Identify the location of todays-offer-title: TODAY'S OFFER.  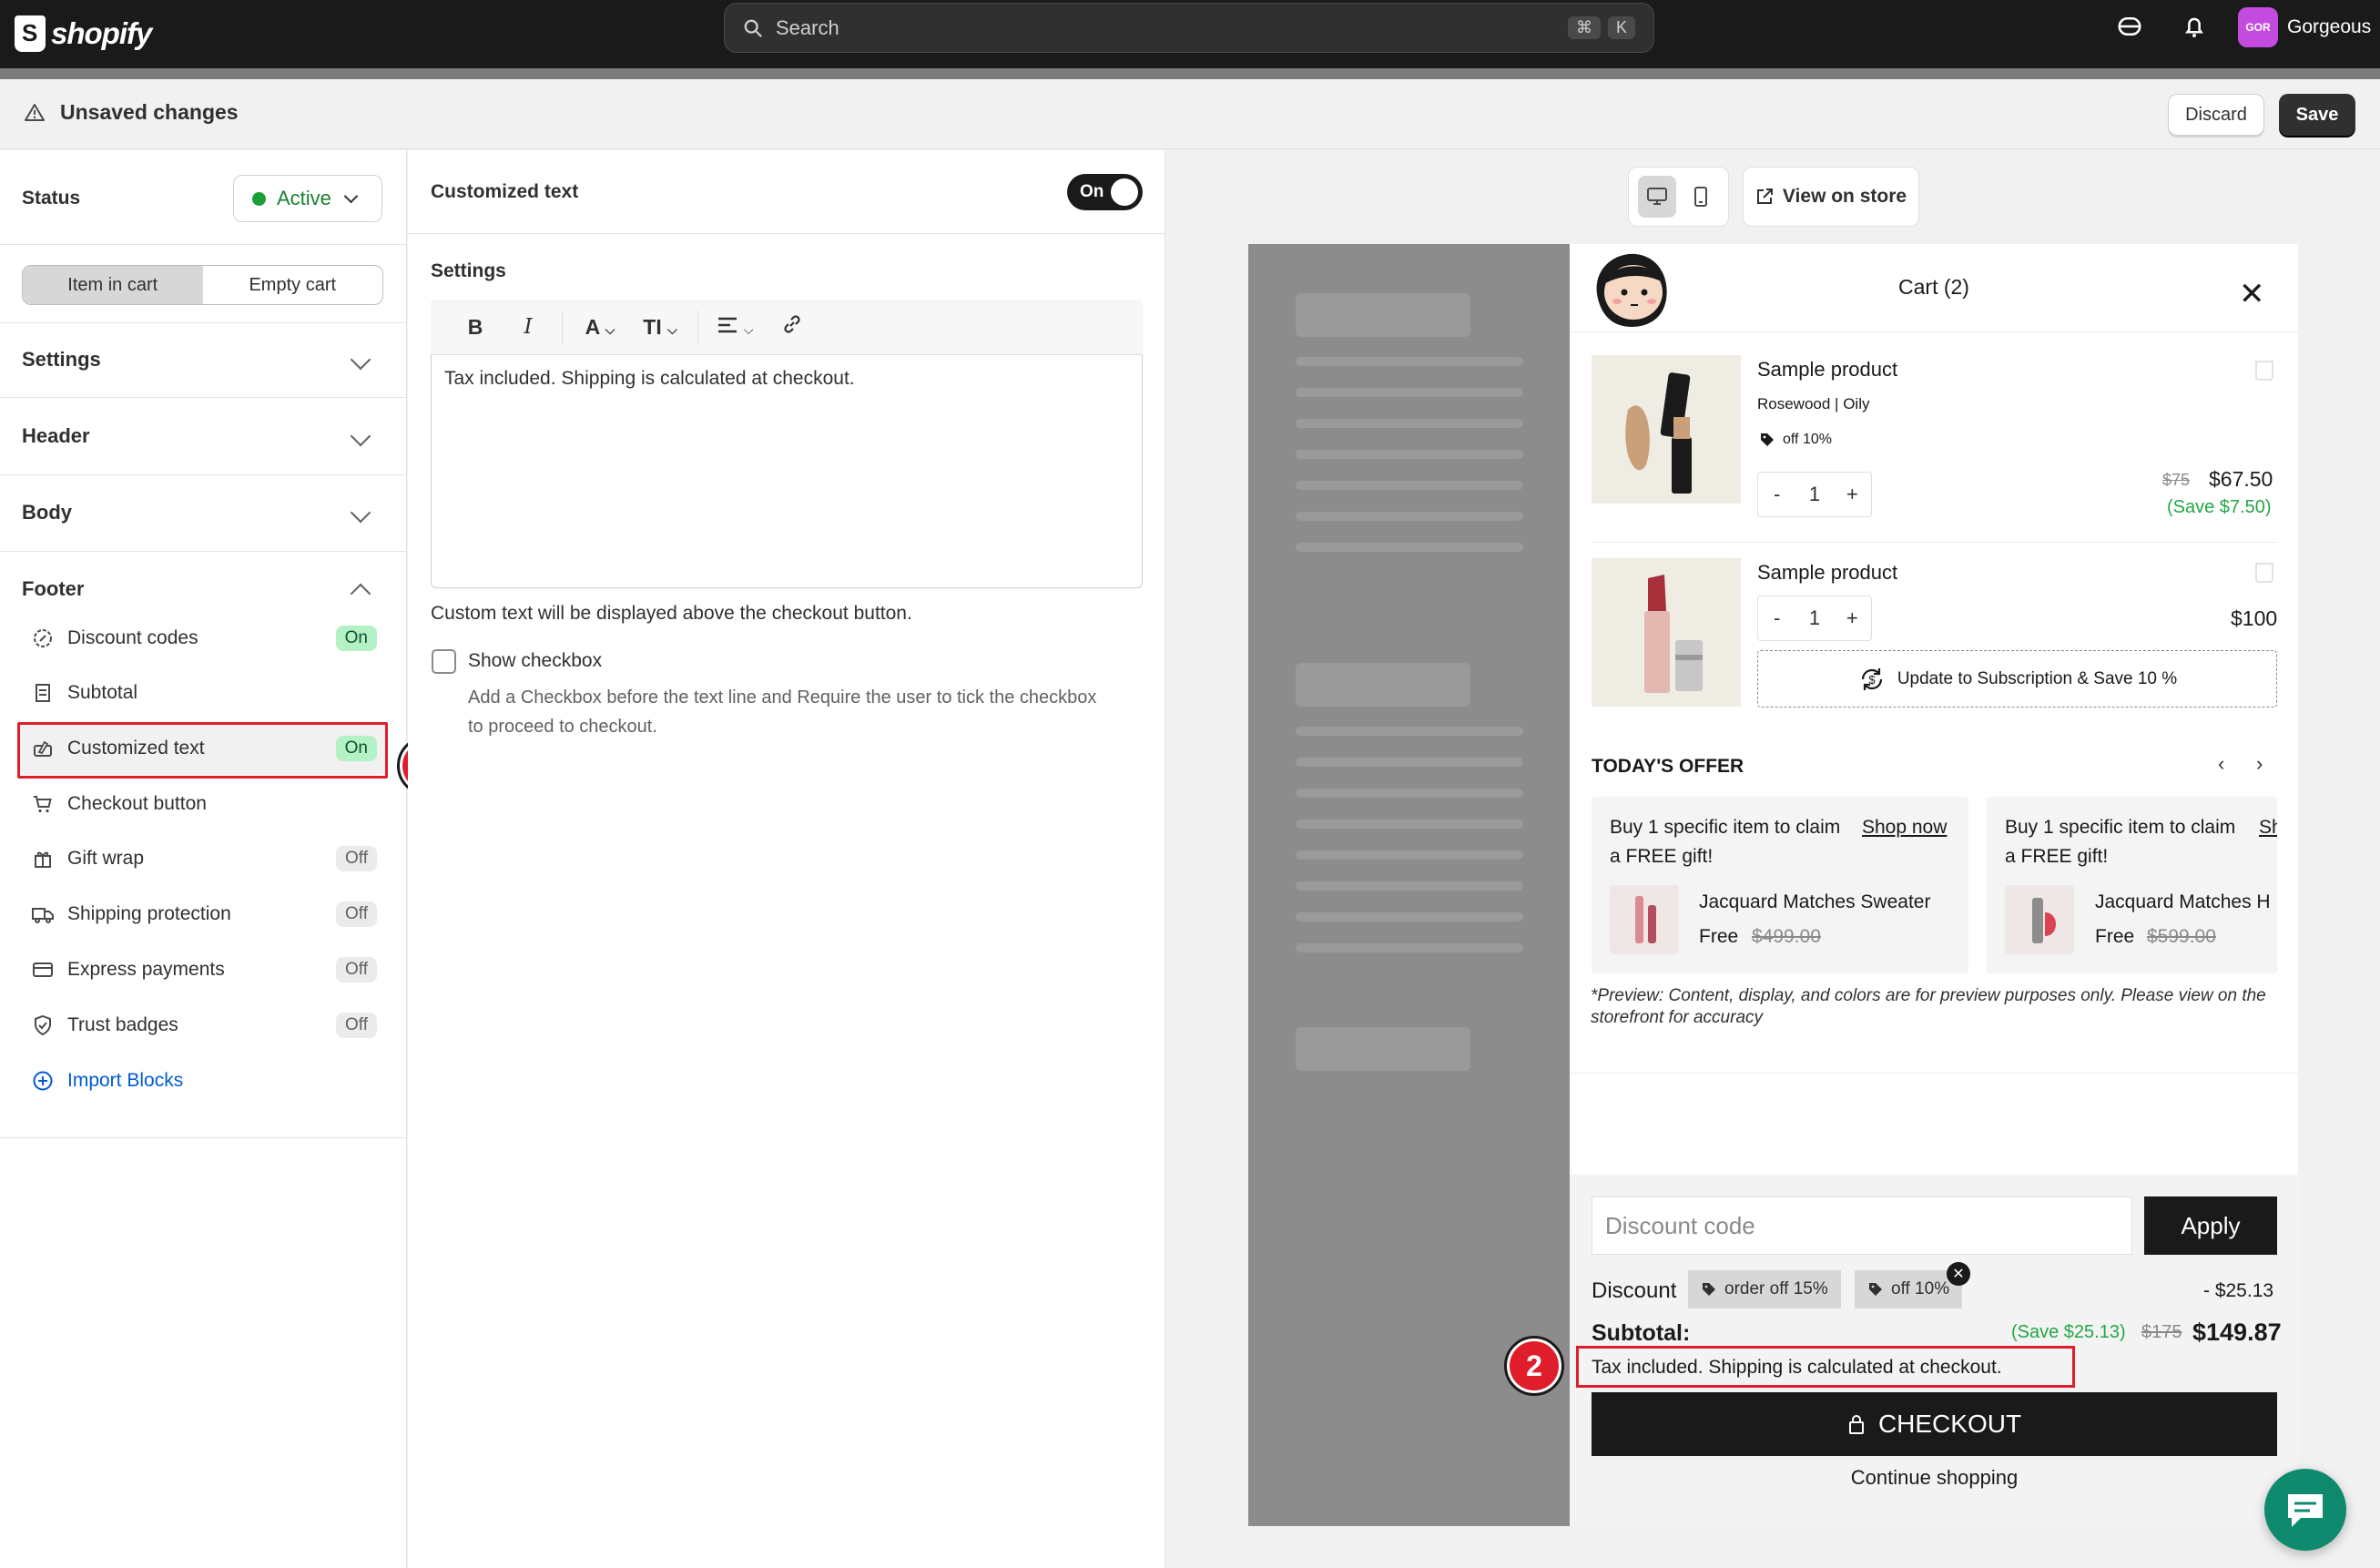
(1668, 767).